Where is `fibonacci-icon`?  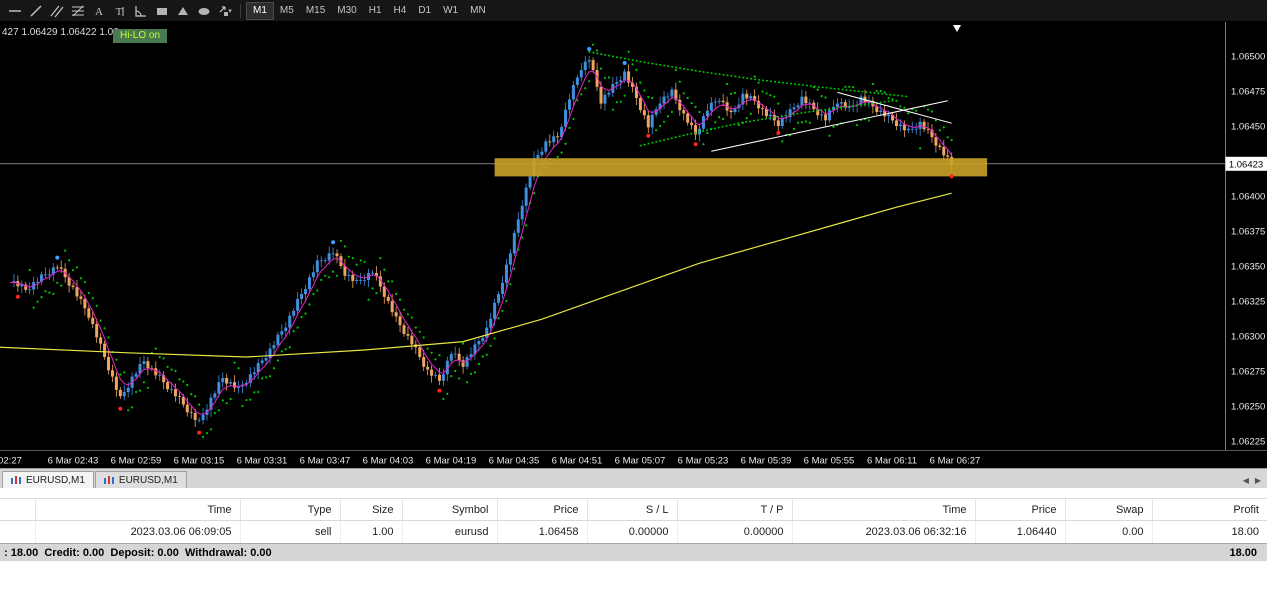 fibonacci-icon is located at coordinates (77, 11).